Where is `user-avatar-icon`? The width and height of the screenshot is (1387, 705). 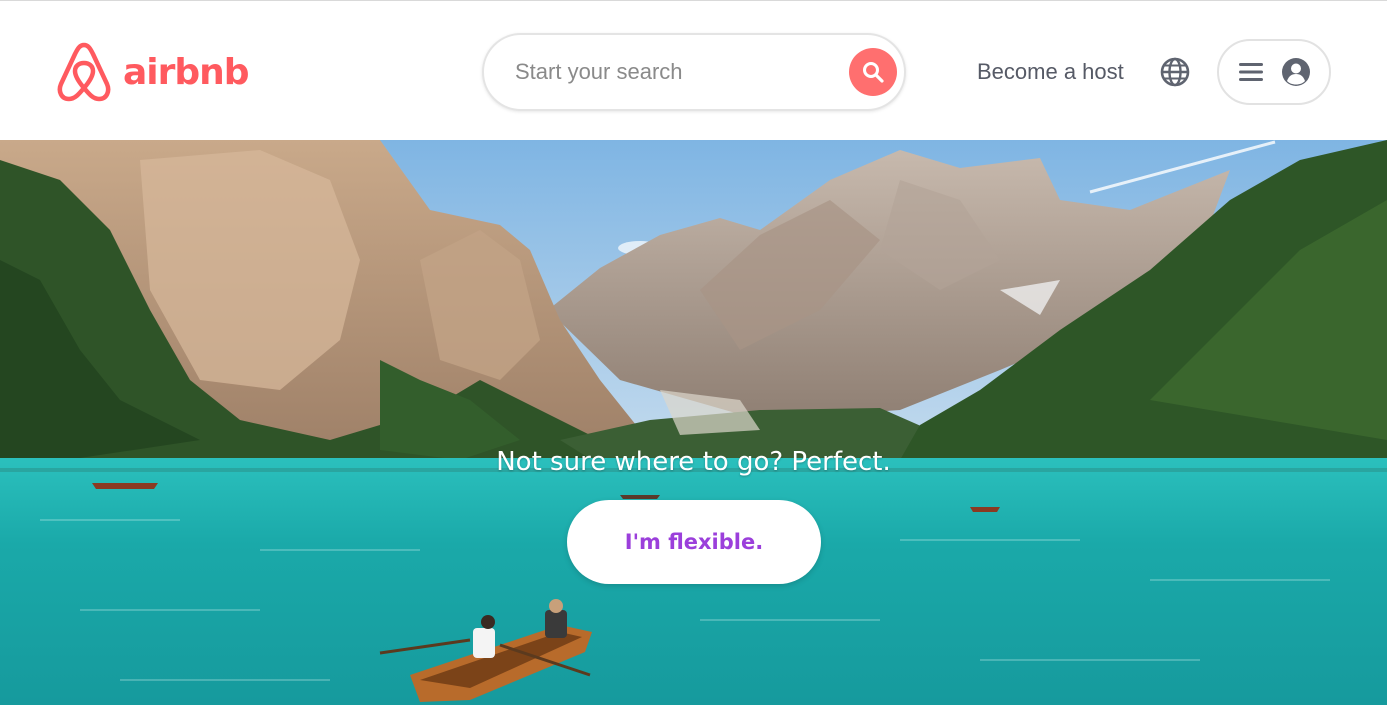
user-avatar-icon is located at coordinates (1296, 72).